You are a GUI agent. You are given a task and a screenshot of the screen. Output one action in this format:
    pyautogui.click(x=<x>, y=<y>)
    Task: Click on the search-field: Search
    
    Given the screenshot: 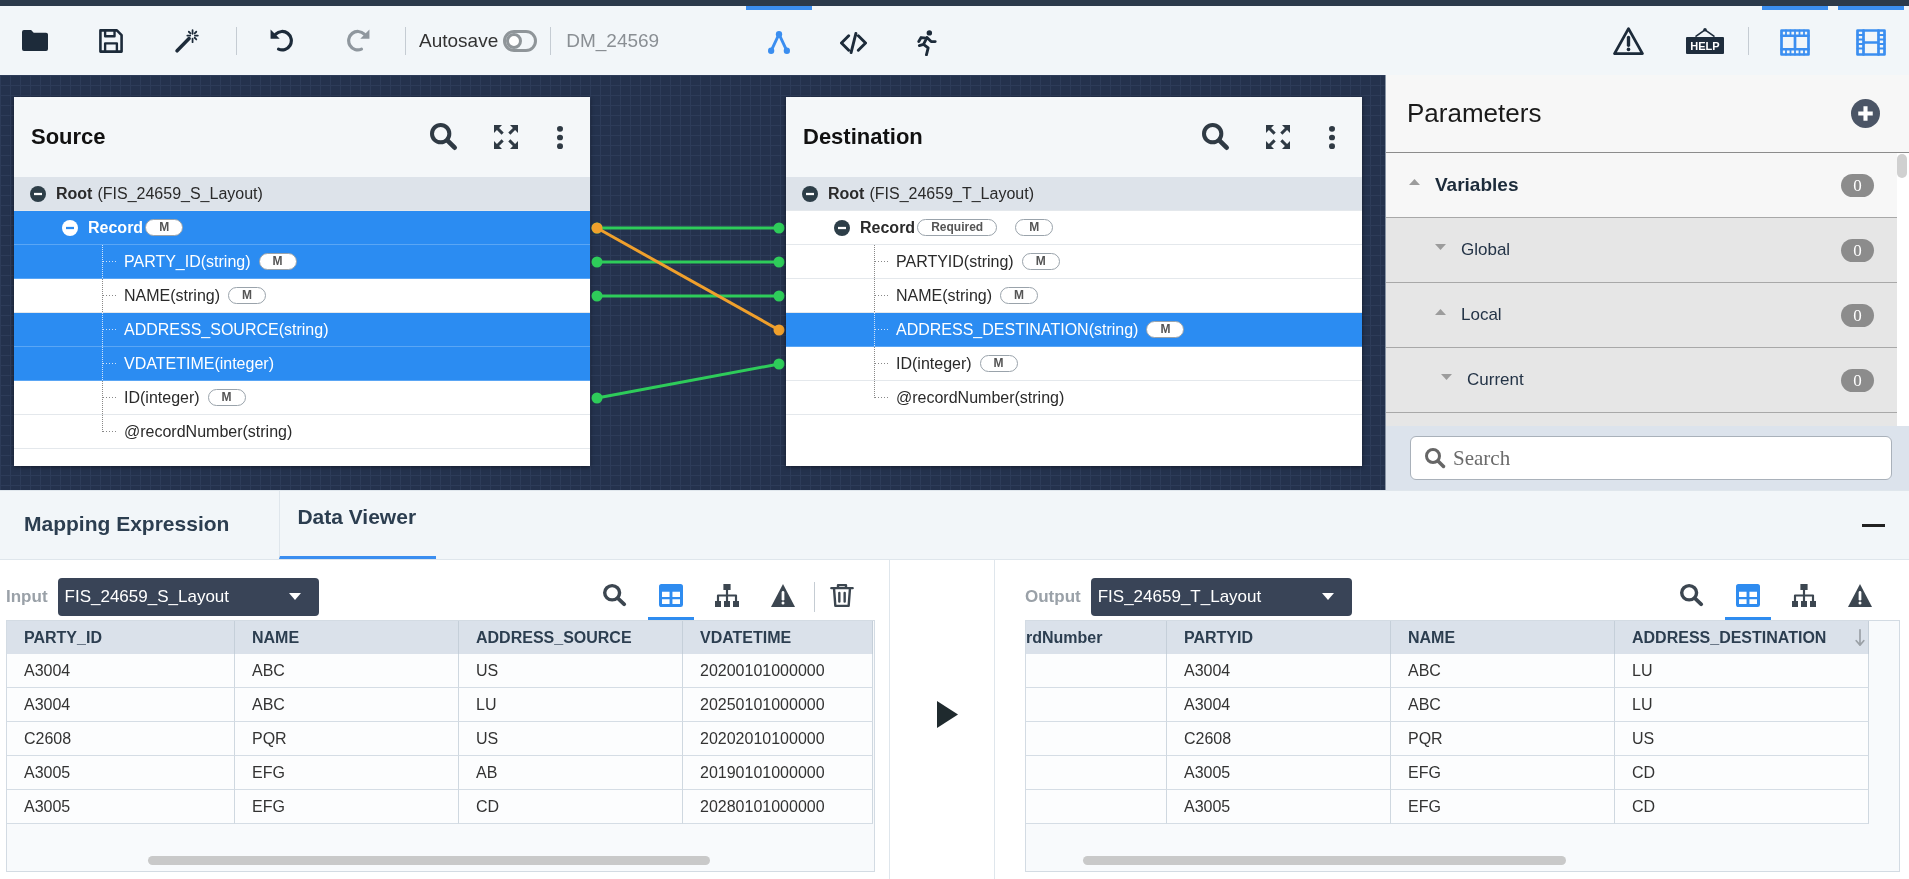 What is the action you would take?
    pyautogui.click(x=1651, y=458)
    